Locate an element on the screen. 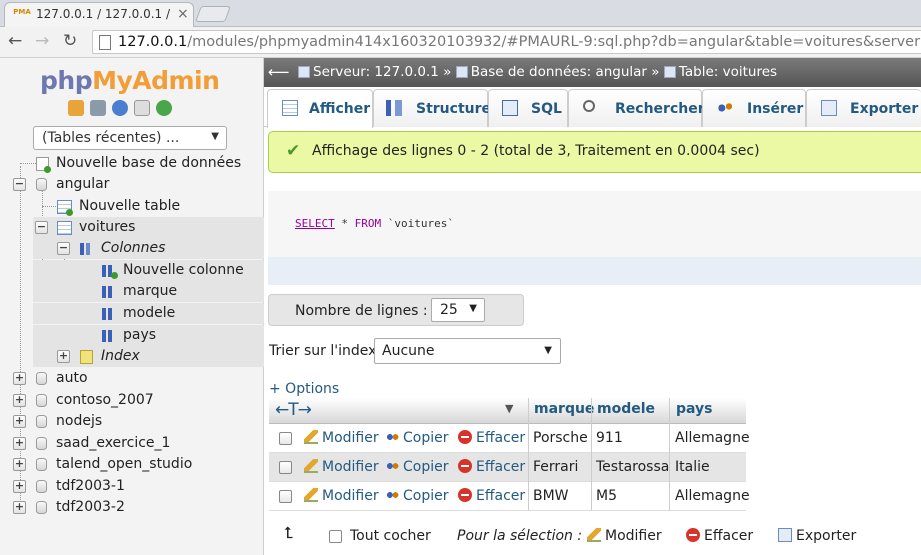  new-tab-button is located at coordinates (213, 14).